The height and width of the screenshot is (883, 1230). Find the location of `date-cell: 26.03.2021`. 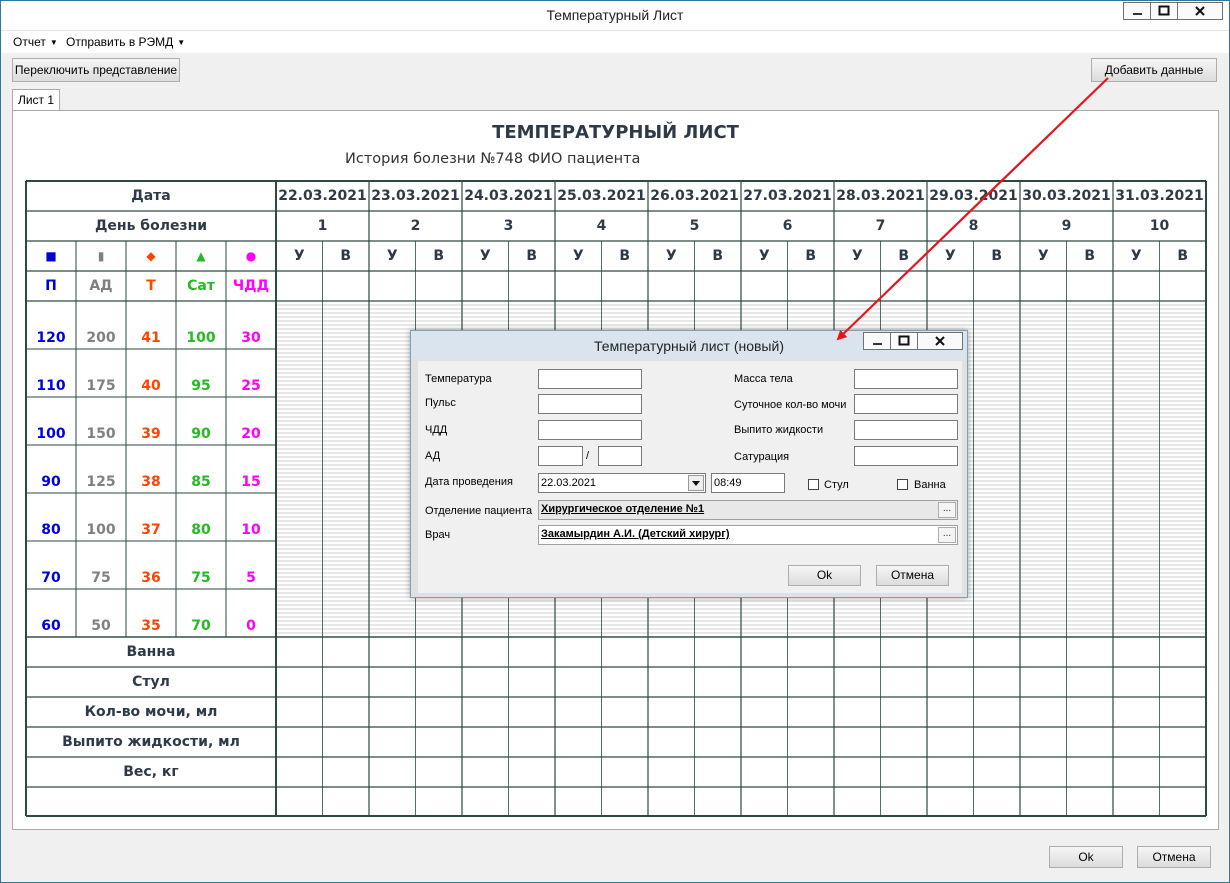

date-cell: 26.03.2021 is located at coordinates (694, 196).